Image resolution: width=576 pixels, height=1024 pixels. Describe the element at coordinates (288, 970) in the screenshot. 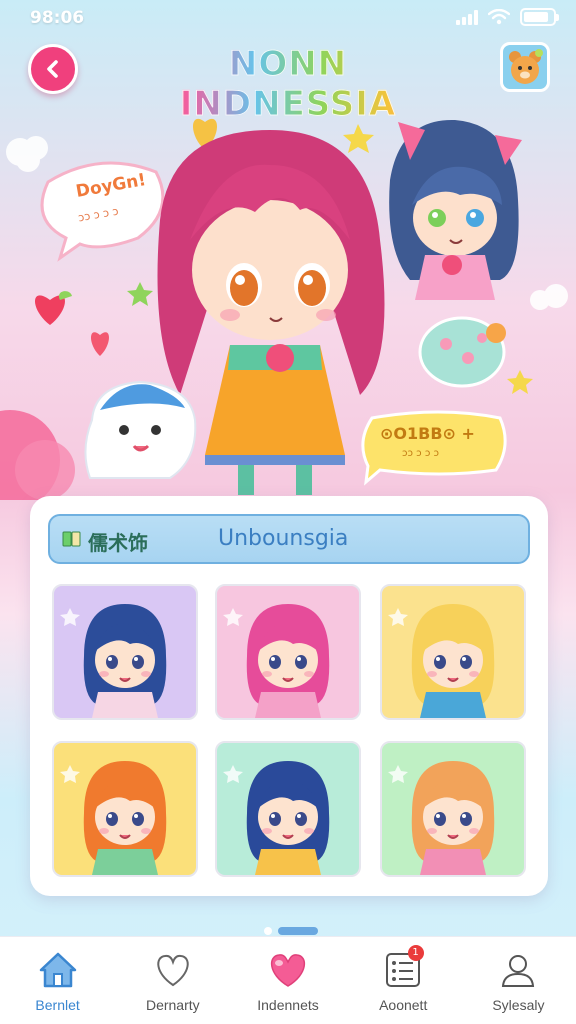

I see `heart-icon` at that location.